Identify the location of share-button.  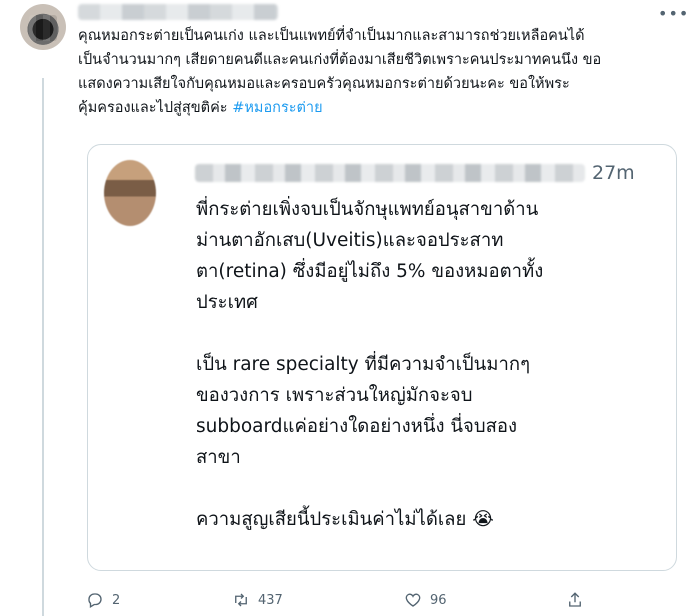
(575, 600).